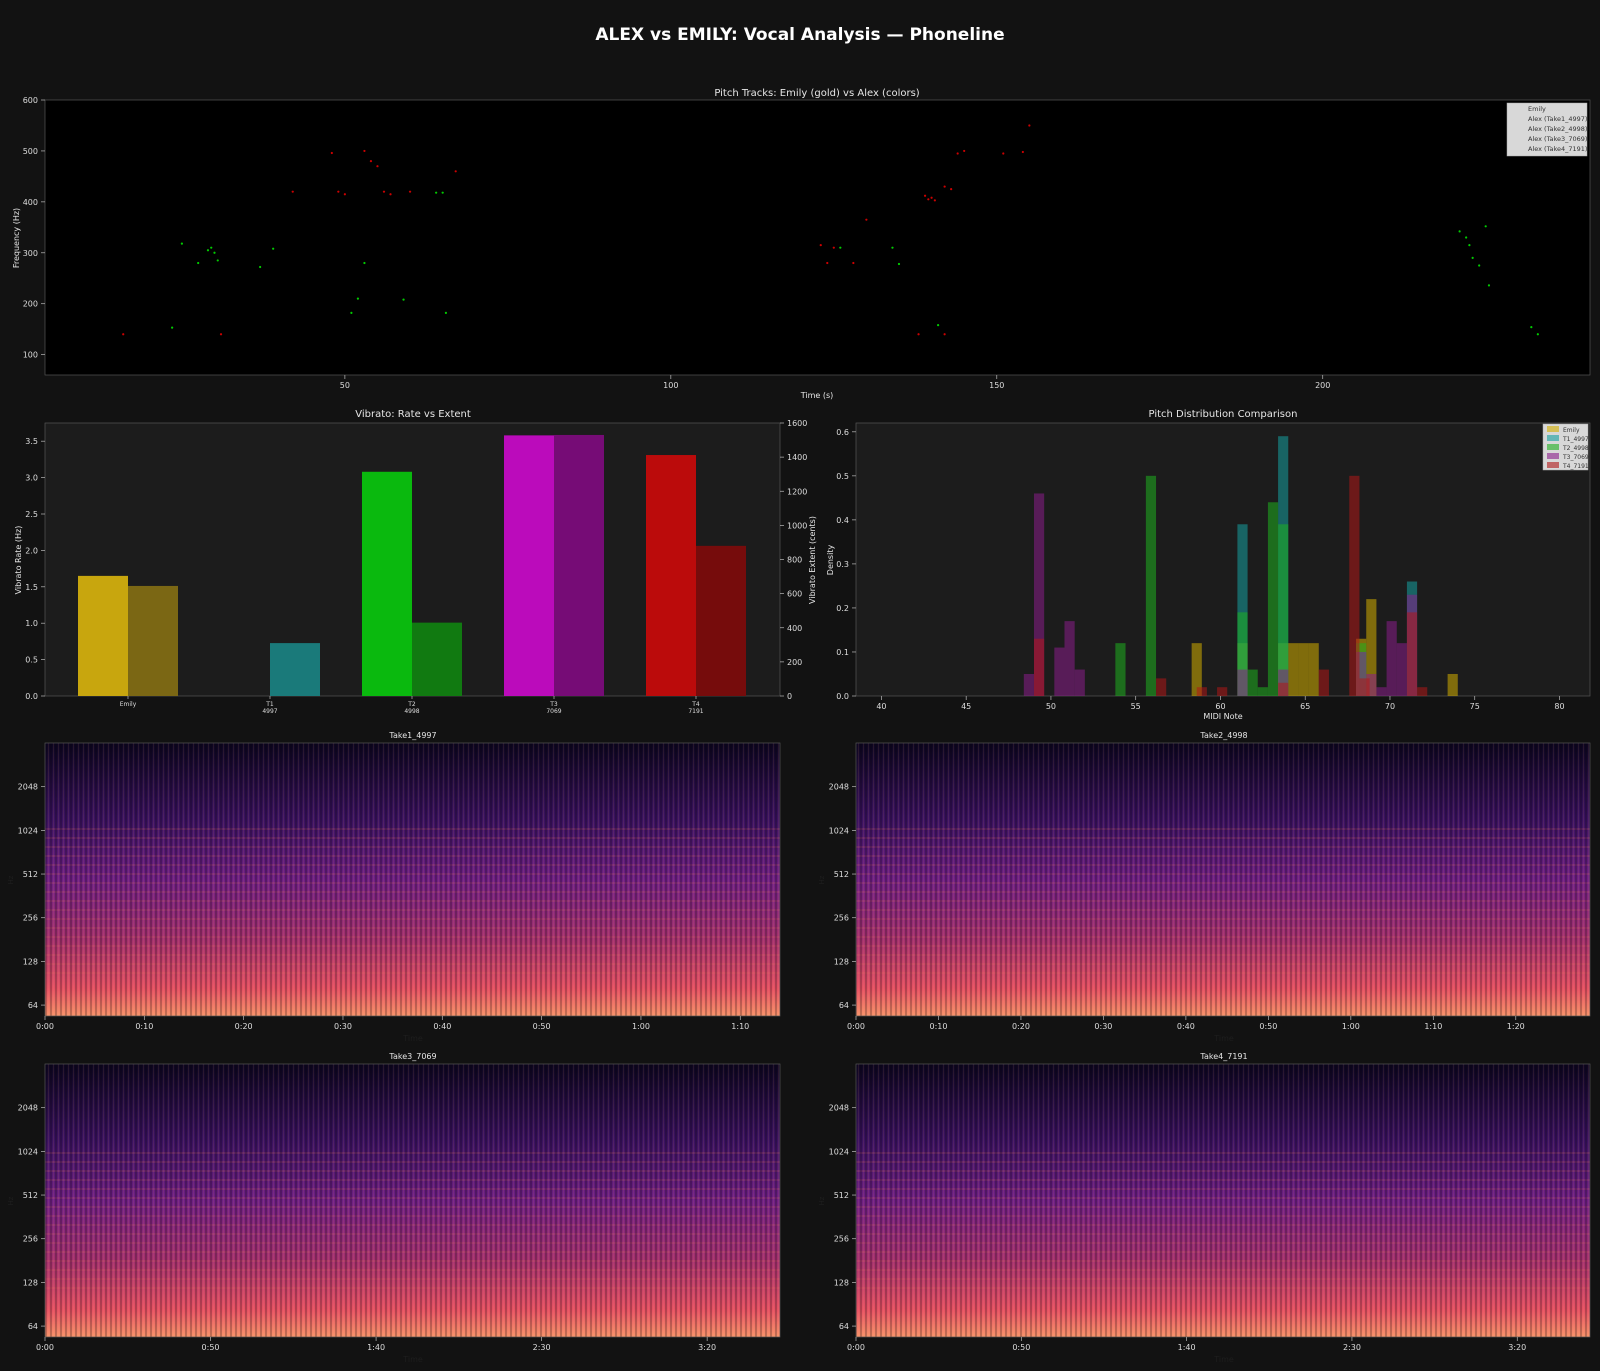 This screenshot has height=1371, width=1600. I want to click on spectrogram-title: Take1_4997, so click(412, 735).